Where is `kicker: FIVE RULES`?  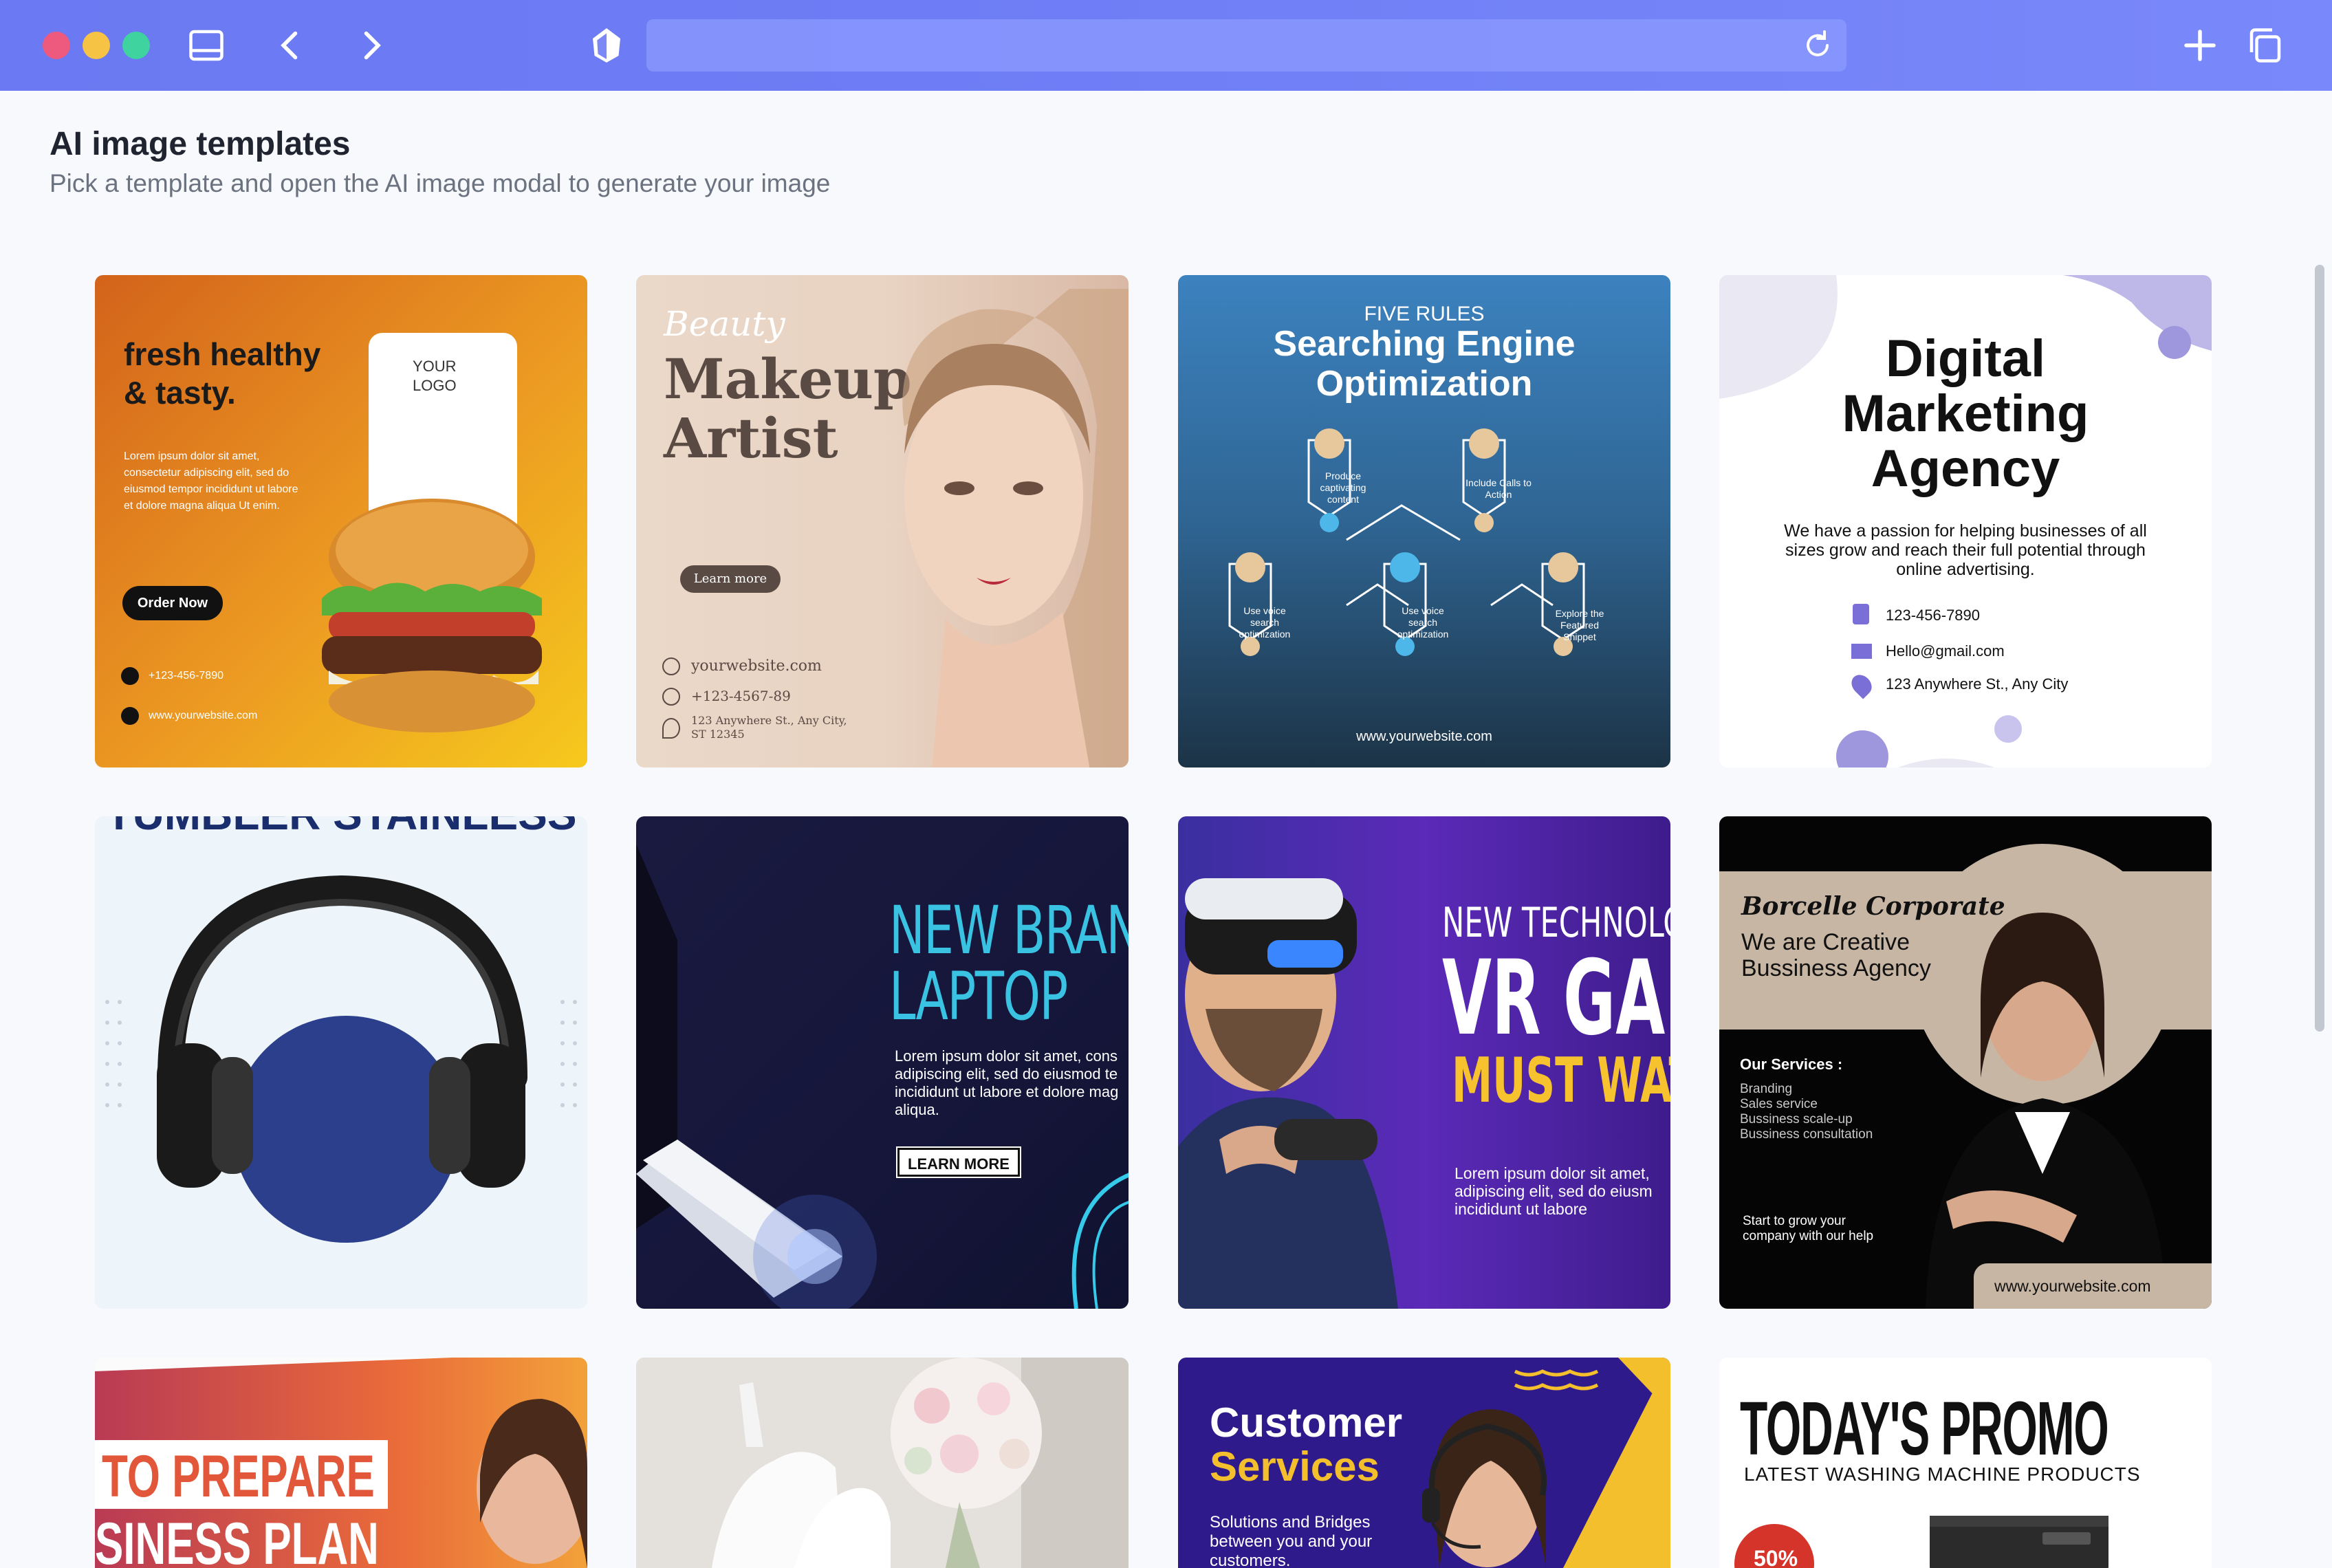
kicker: FIVE RULES is located at coordinates (1424, 314).